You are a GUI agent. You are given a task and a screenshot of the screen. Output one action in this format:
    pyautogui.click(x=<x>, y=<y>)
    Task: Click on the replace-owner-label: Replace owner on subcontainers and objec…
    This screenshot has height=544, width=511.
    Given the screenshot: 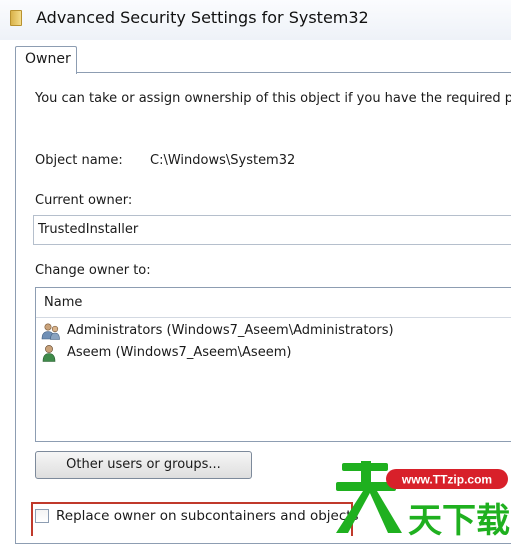 What is the action you would take?
    pyautogui.click(x=207, y=516)
    